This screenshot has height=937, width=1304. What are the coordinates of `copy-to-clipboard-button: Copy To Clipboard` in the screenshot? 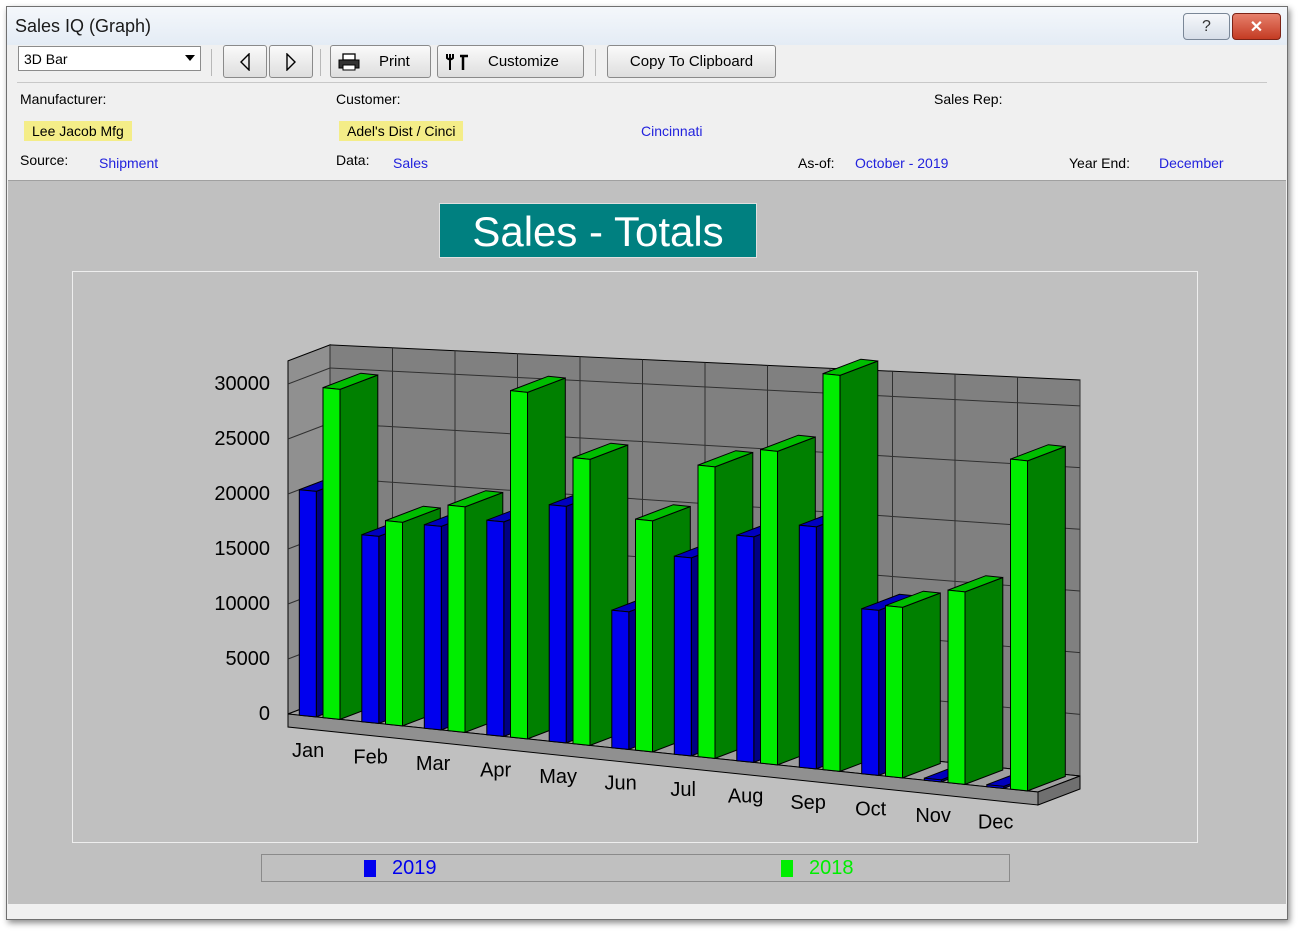 It's located at (691, 61).